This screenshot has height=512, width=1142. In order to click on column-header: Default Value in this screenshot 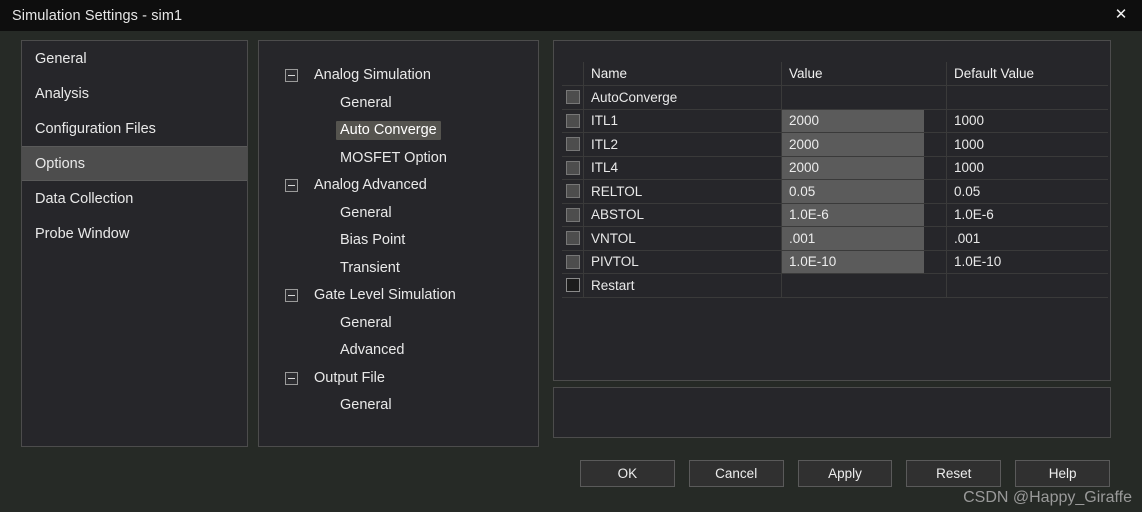, I will do `click(1027, 73)`.